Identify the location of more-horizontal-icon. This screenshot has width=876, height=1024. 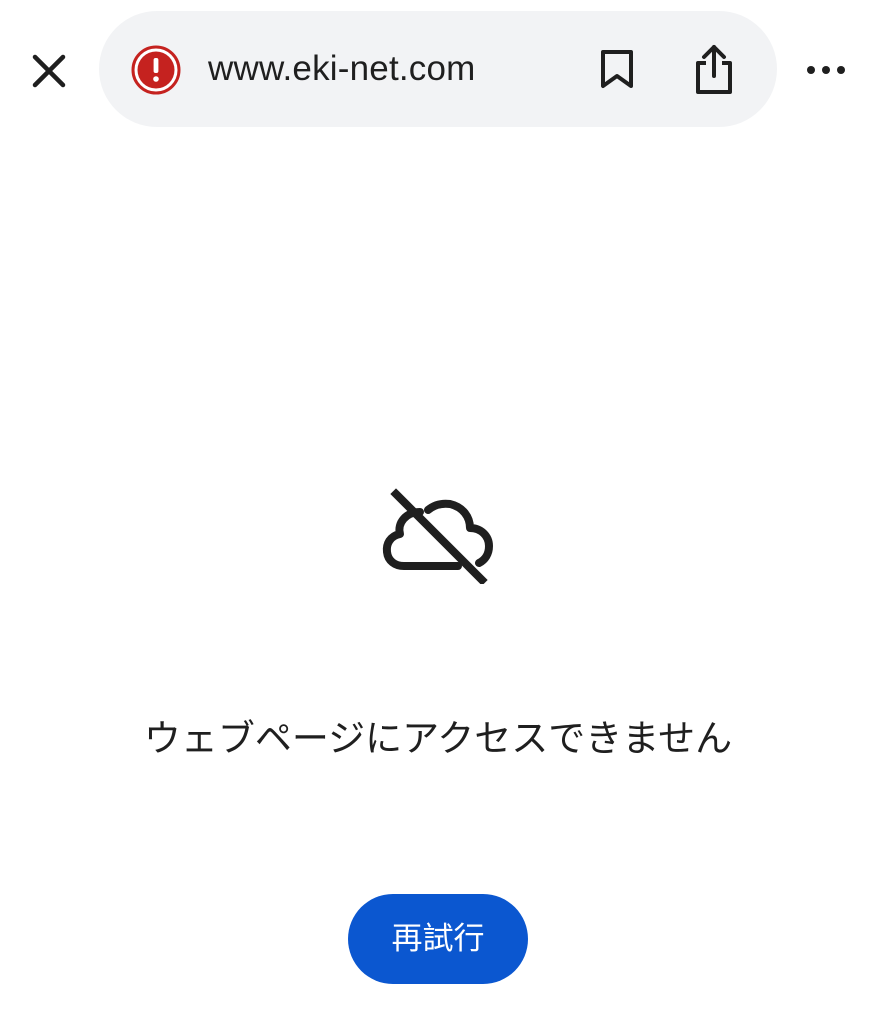
(826, 70).